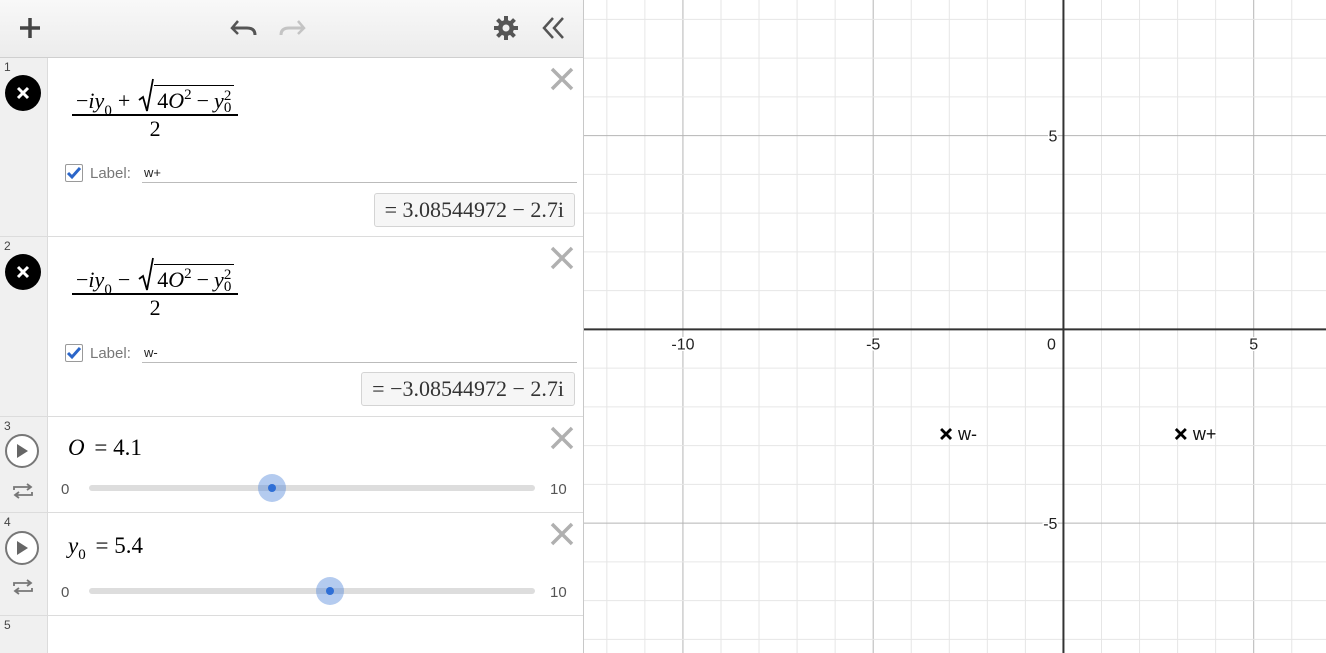 This screenshot has width=1326, height=653. I want to click on label-option: Label: w-, so click(321, 353).